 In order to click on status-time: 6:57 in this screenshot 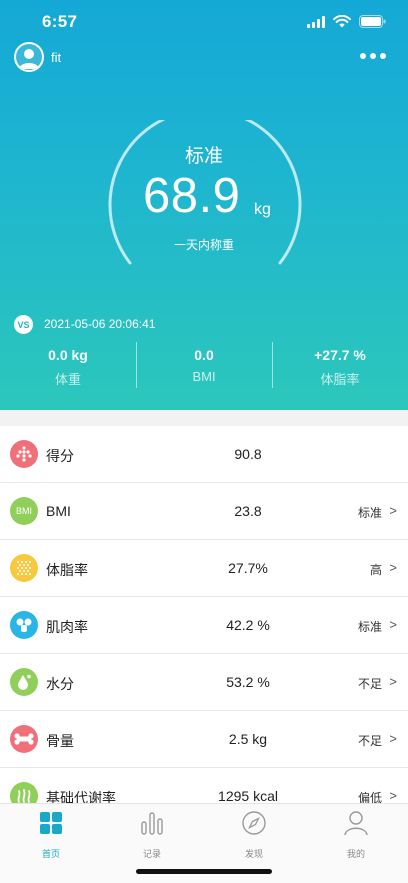, I will do `click(60, 21)`.